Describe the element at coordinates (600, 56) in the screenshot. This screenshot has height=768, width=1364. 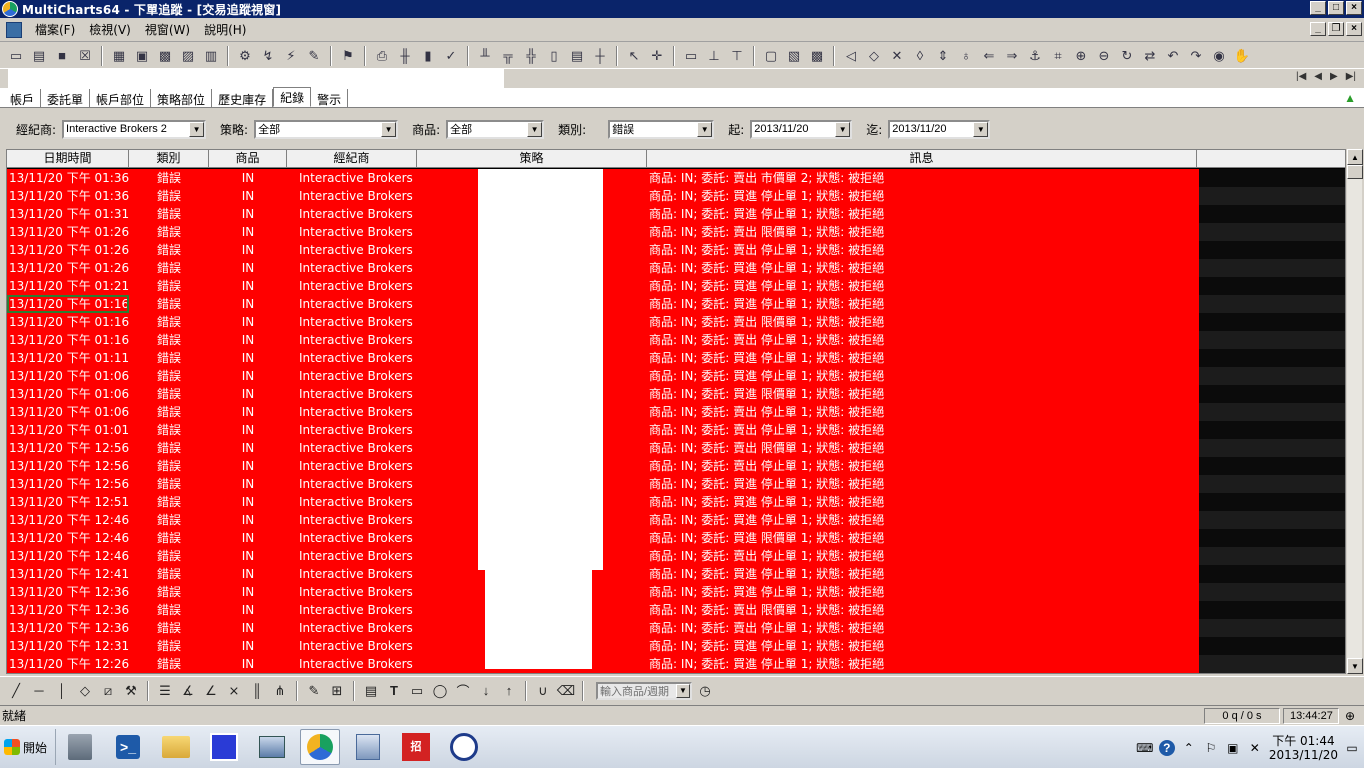
I see `ohlc-icon: ┼` at that location.